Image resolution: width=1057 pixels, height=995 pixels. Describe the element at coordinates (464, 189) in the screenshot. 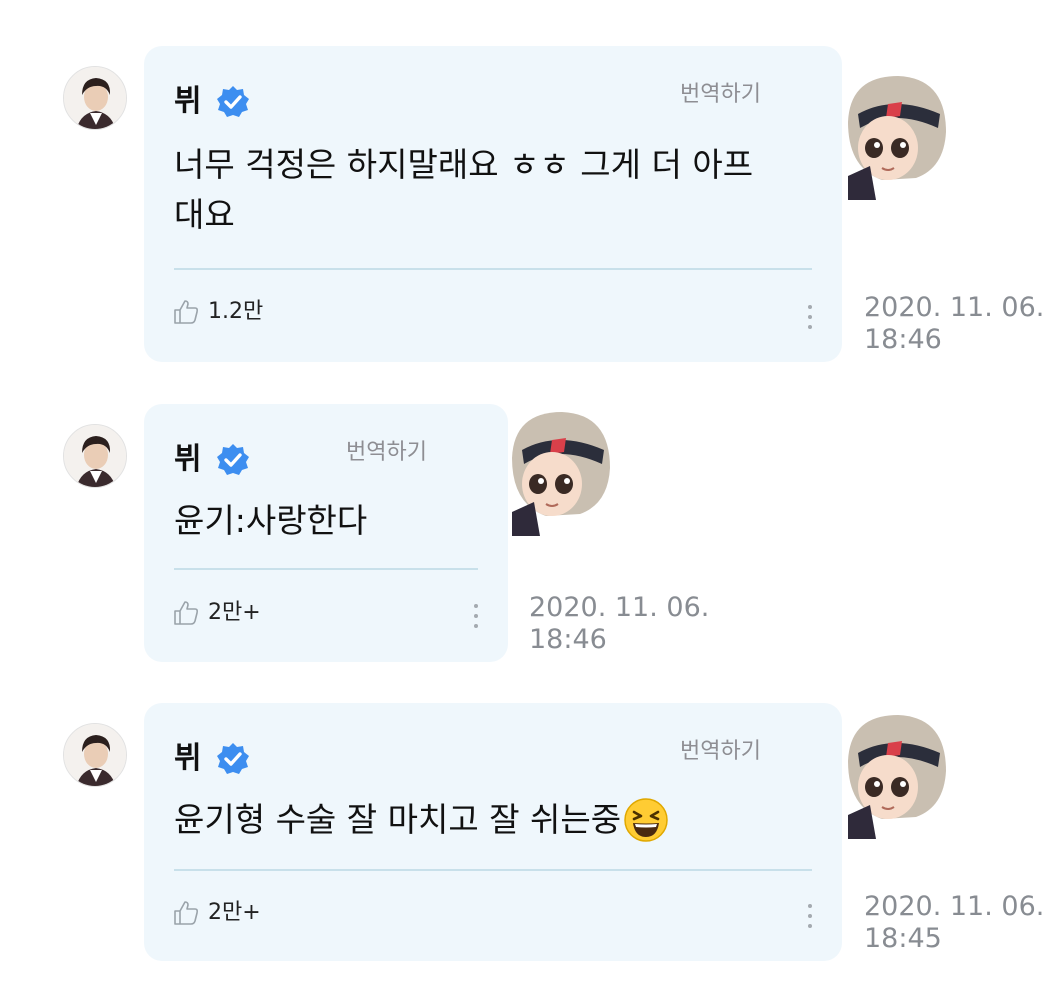

I see `message-text: 너무 걱정은 하지말래요 ㅎㅎ 그게 더 아프 대요` at that location.